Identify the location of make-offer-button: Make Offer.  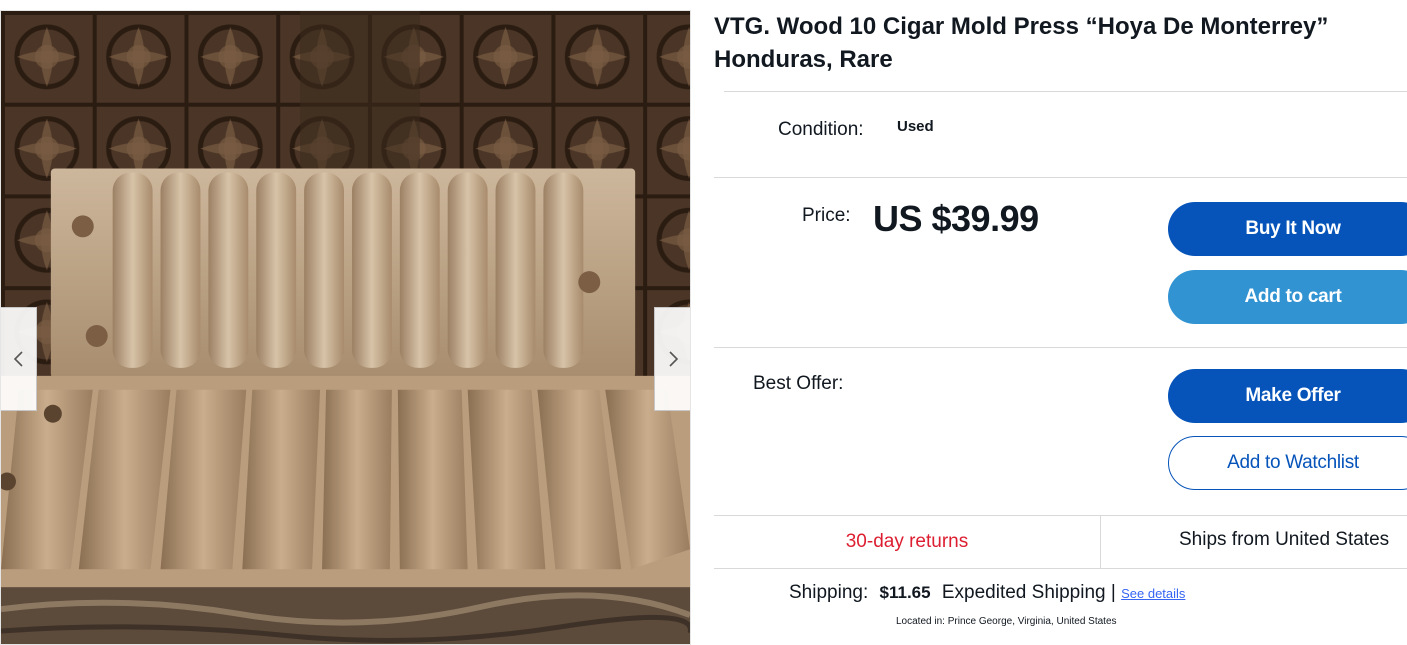
(1287, 396).